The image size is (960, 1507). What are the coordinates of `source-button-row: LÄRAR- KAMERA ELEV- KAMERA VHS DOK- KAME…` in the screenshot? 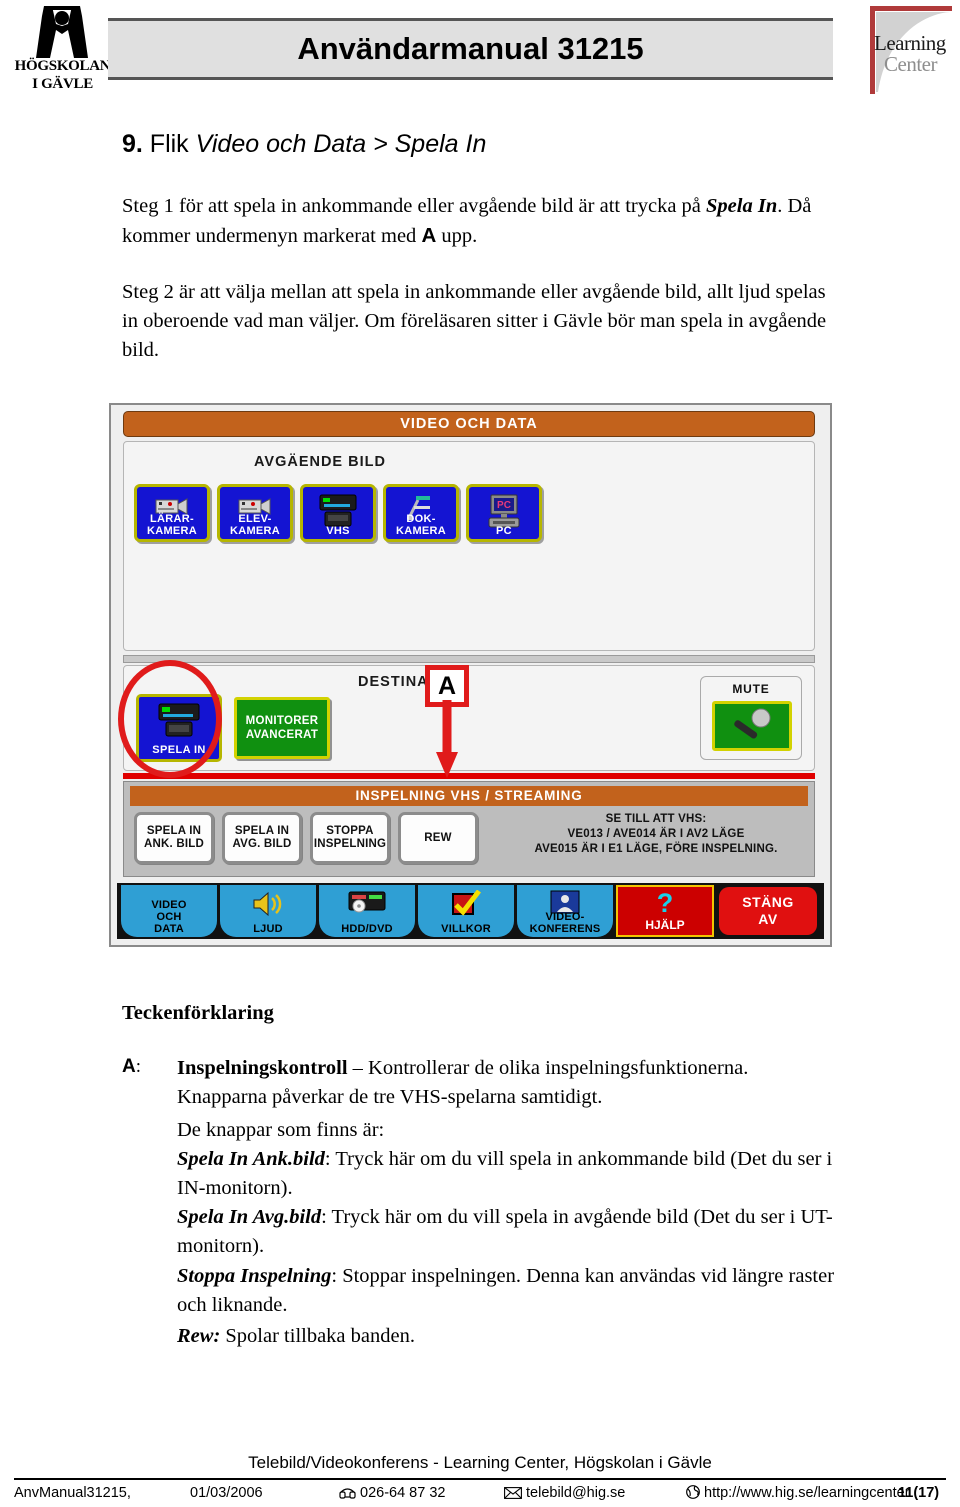 It's located at (338, 513).